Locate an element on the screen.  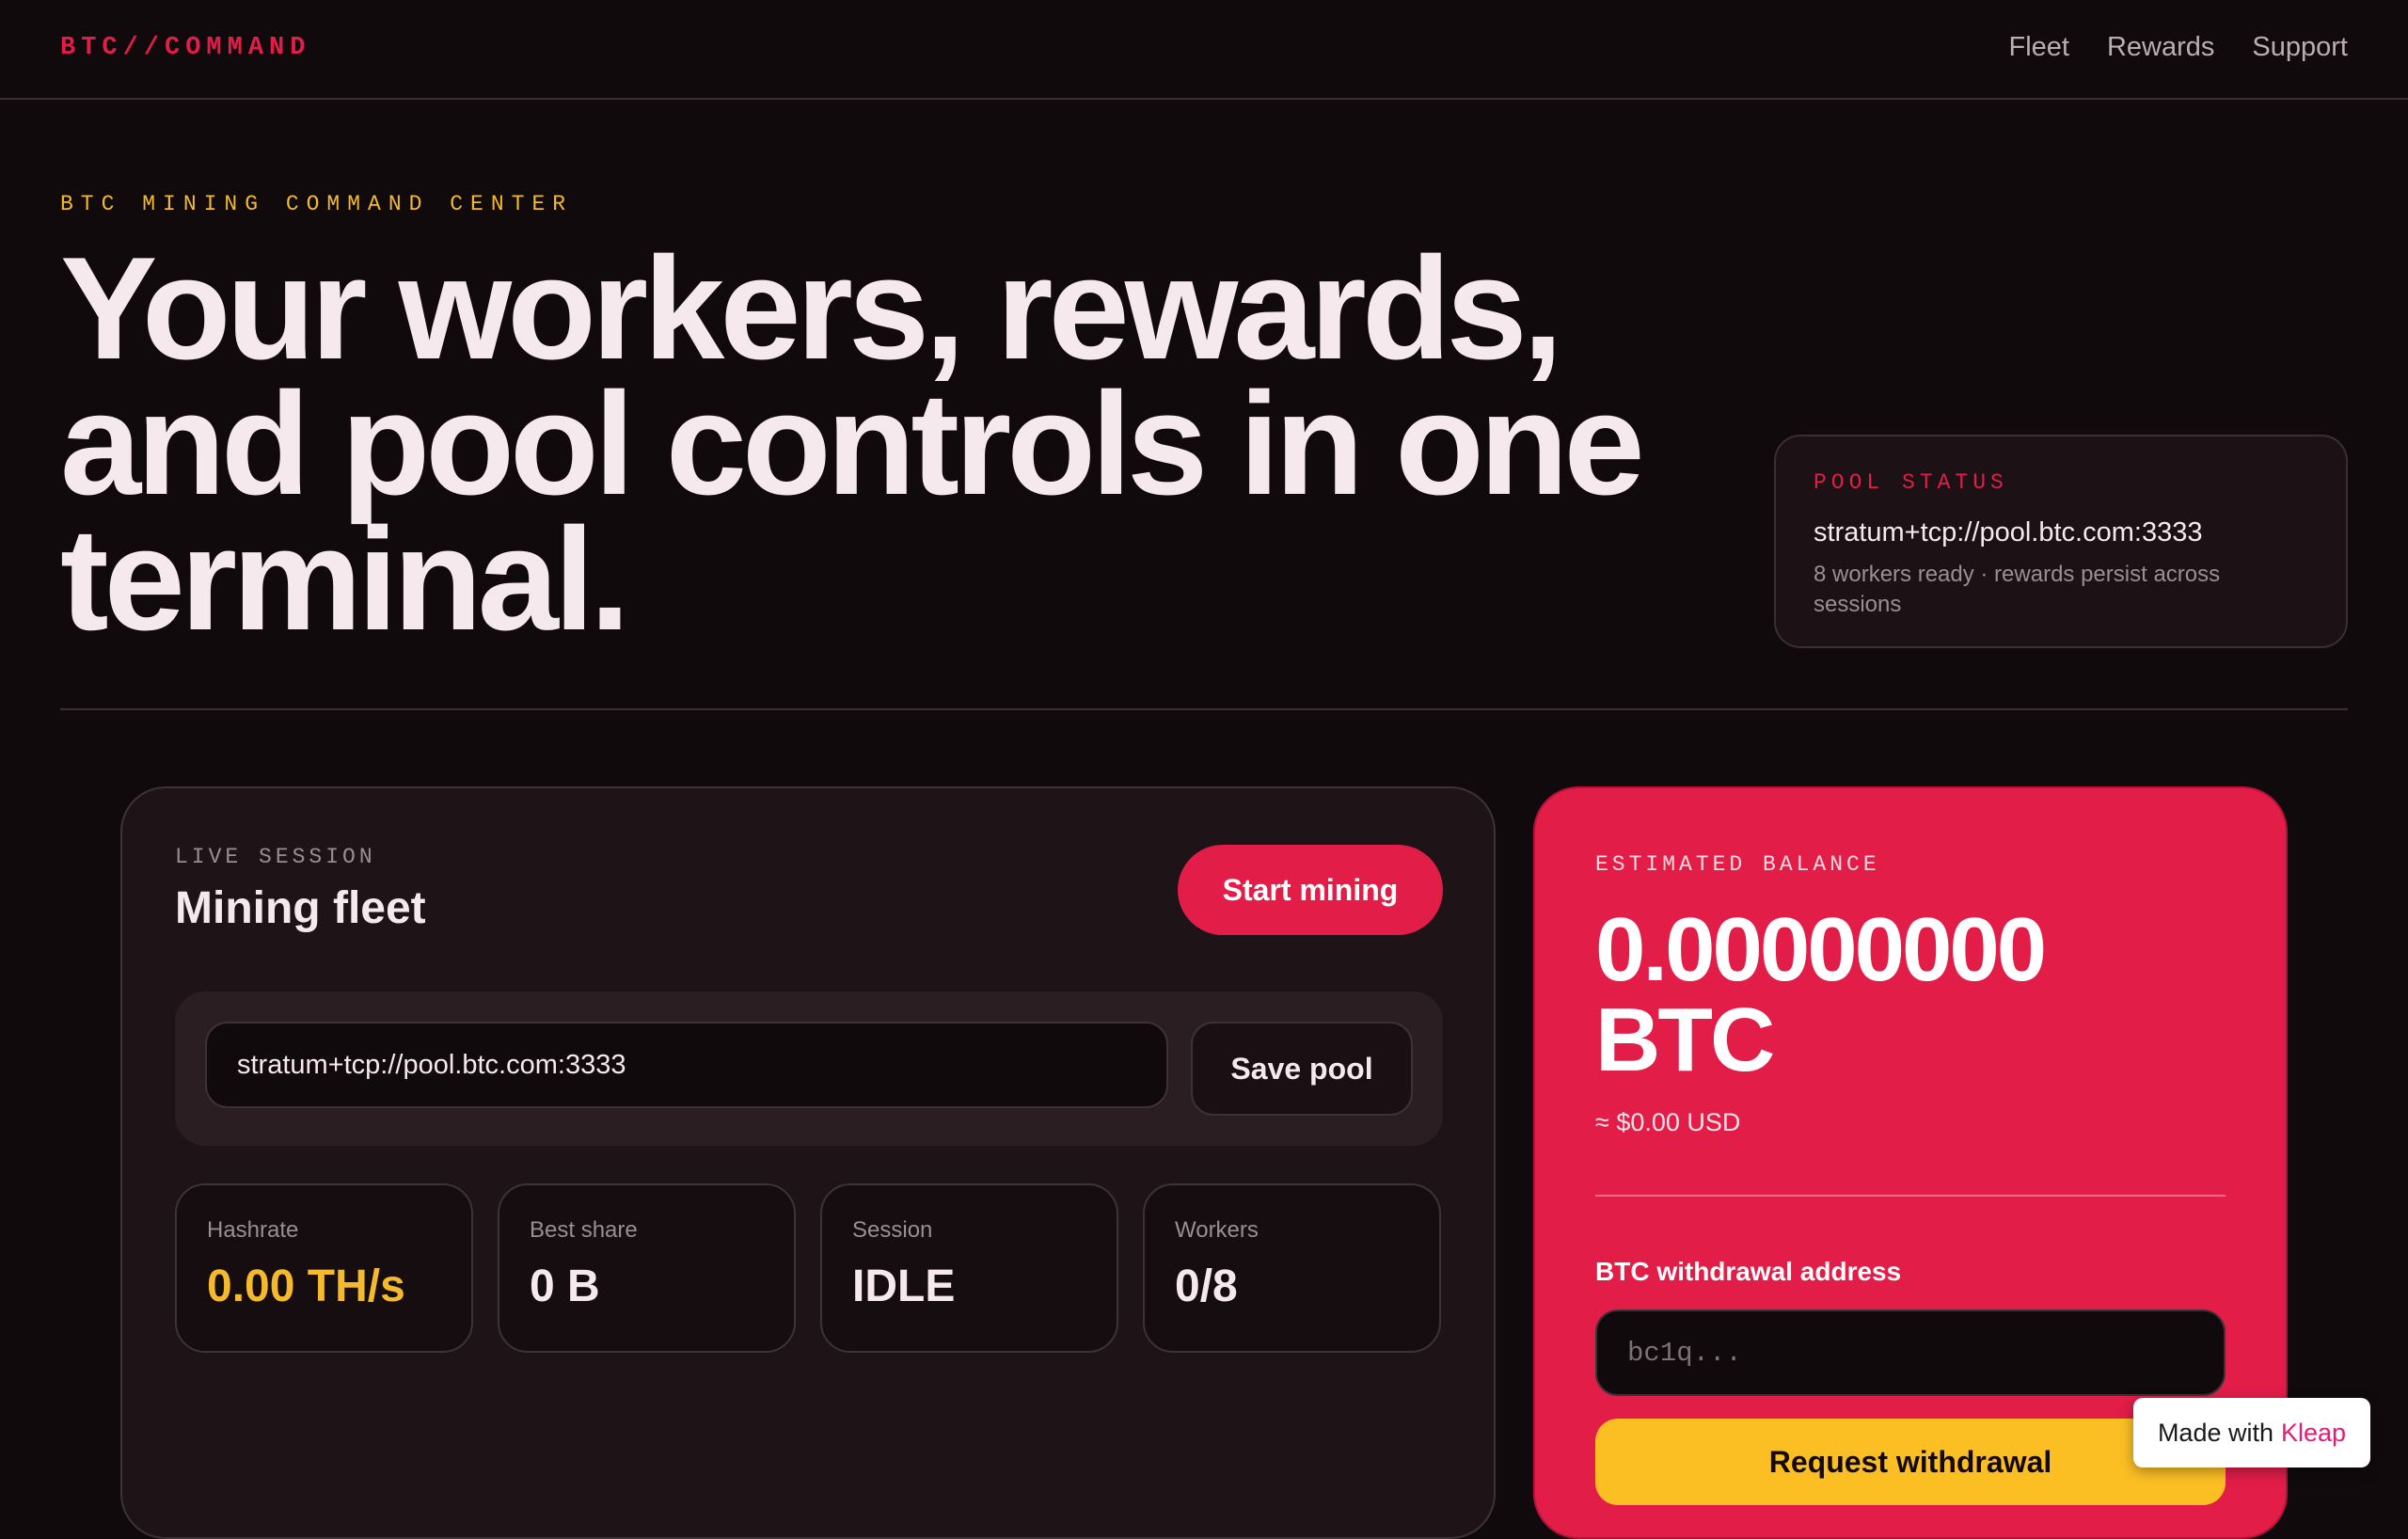
stat-card-hashrate: Hashrate 0.00 TH/s is located at coordinates (324, 1268).